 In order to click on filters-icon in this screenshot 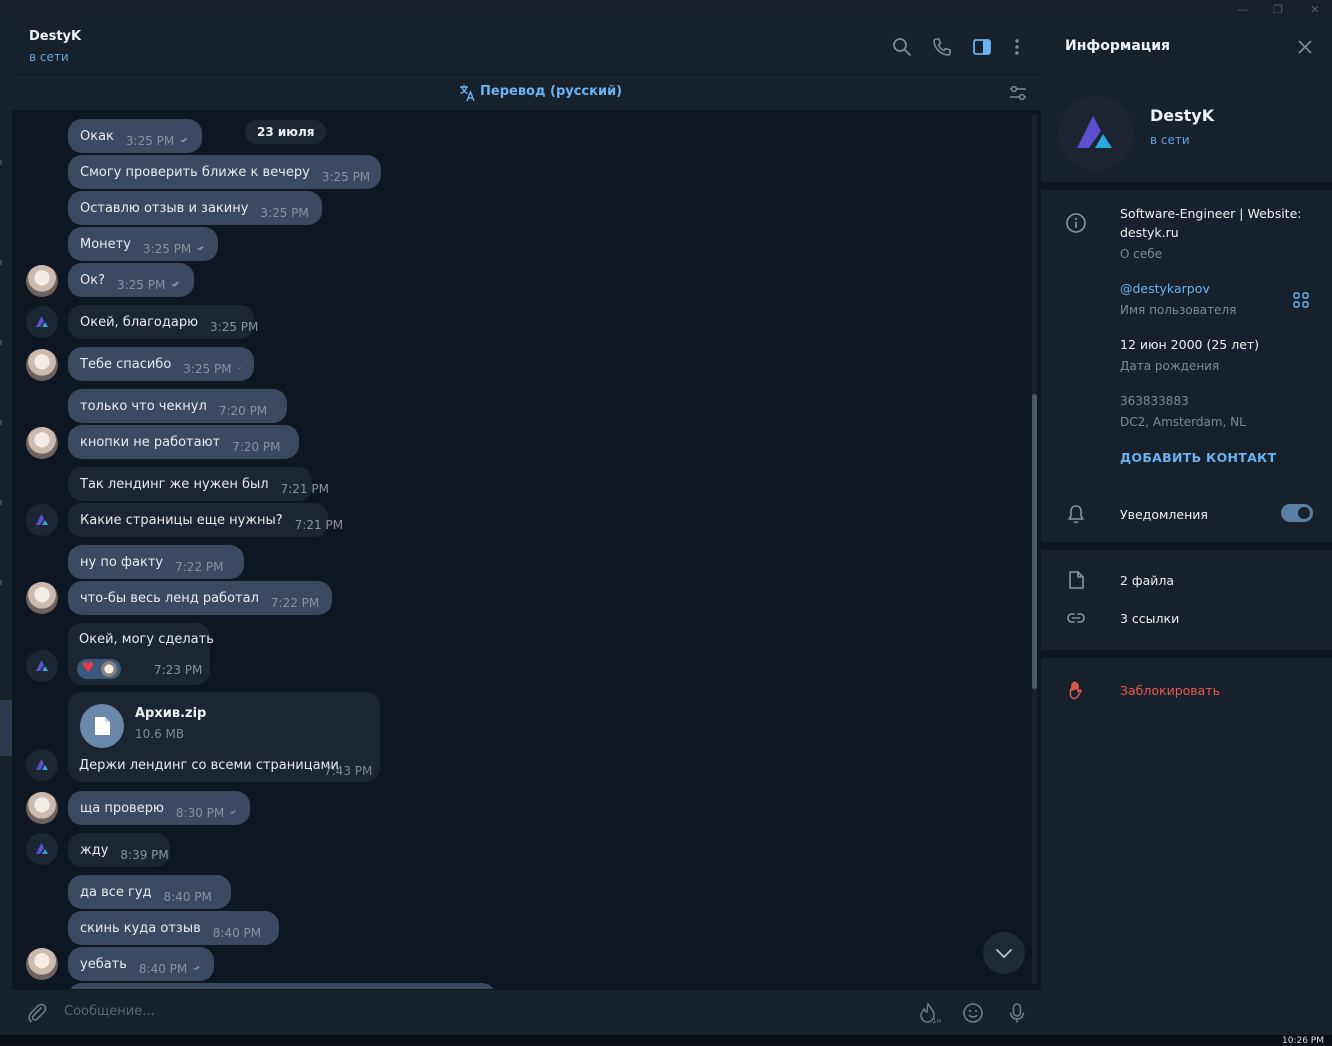, I will do `click(1018, 93)`.